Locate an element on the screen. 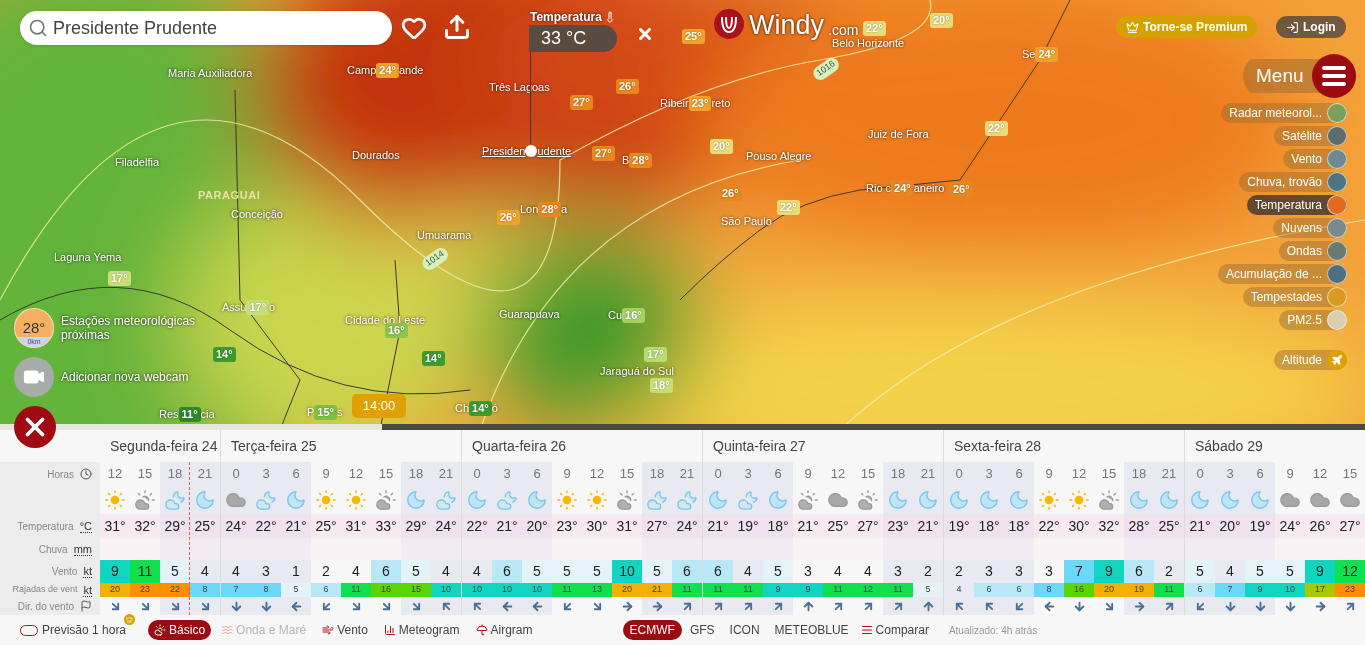 This screenshot has height=645, width=1365. unit-label: mm is located at coordinates (82, 549).